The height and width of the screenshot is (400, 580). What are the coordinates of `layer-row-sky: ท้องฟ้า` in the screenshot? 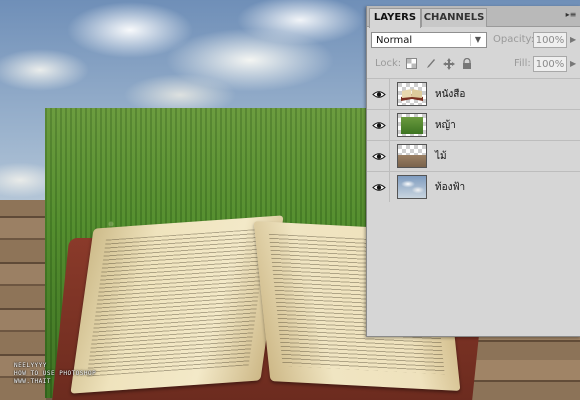 It's located at (473, 186).